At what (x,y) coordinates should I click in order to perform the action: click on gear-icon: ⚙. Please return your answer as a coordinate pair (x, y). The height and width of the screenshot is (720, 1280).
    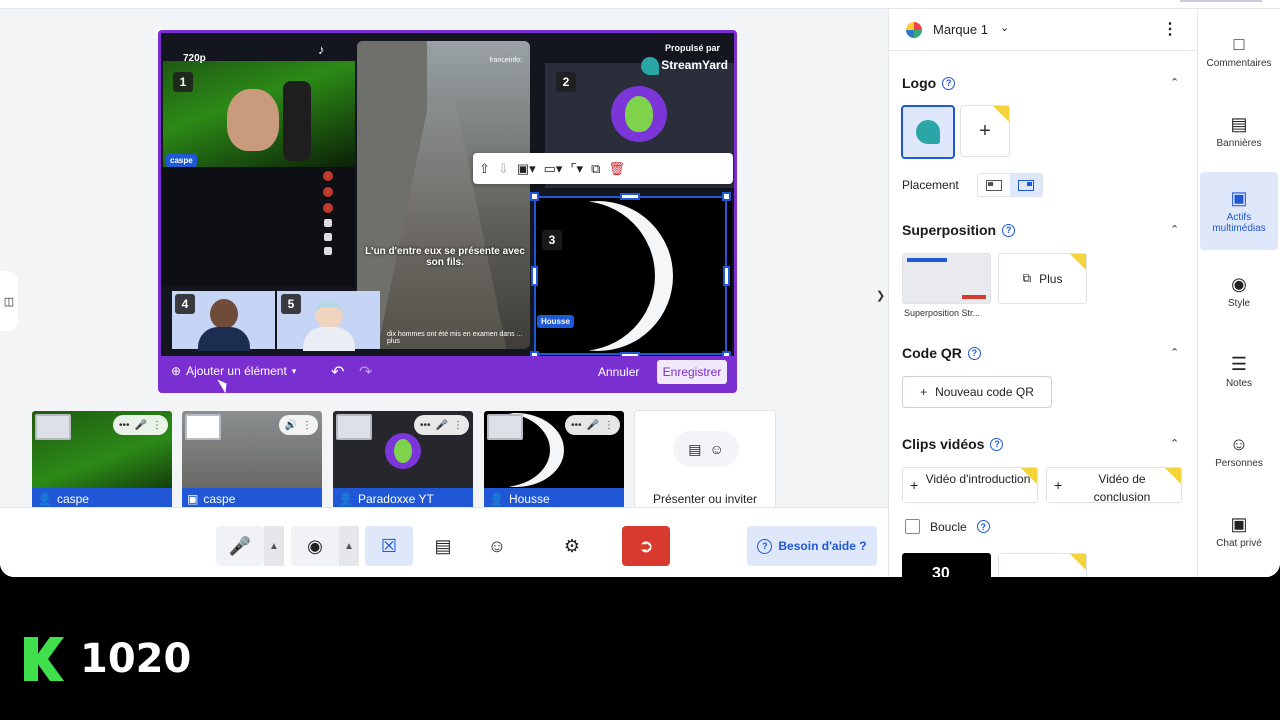
    Looking at the image, I should click on (572, 545).